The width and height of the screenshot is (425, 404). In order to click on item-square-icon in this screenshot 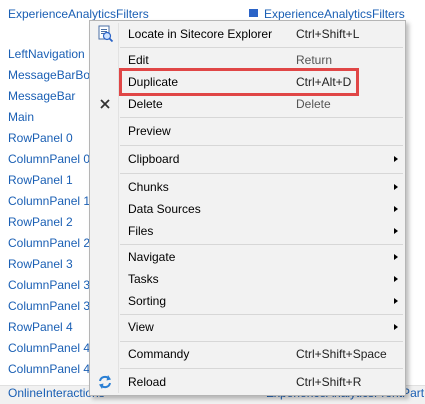, I will do `click(253, 13)`.